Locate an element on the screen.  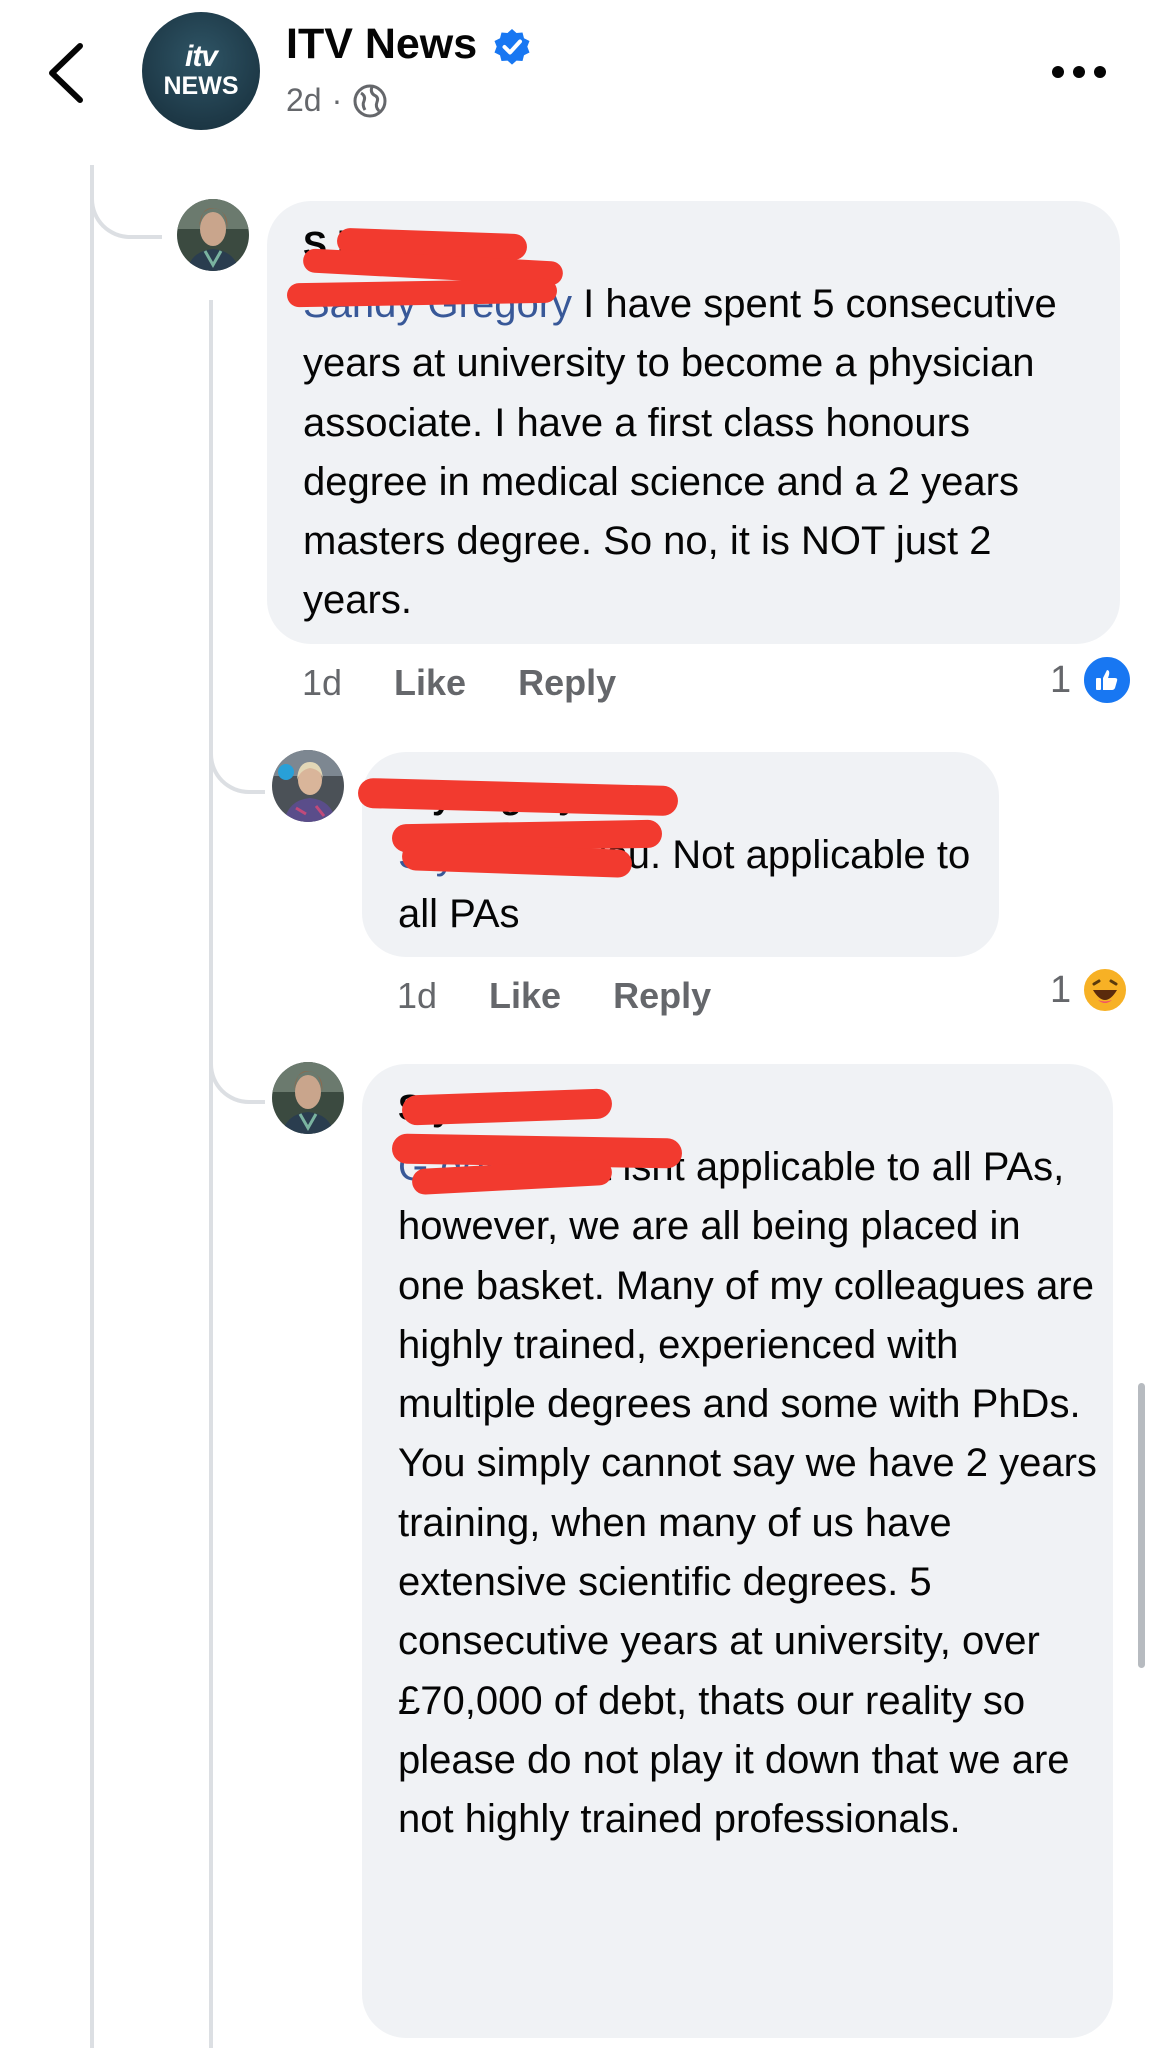
back-button is located at coordinates (68, 73).